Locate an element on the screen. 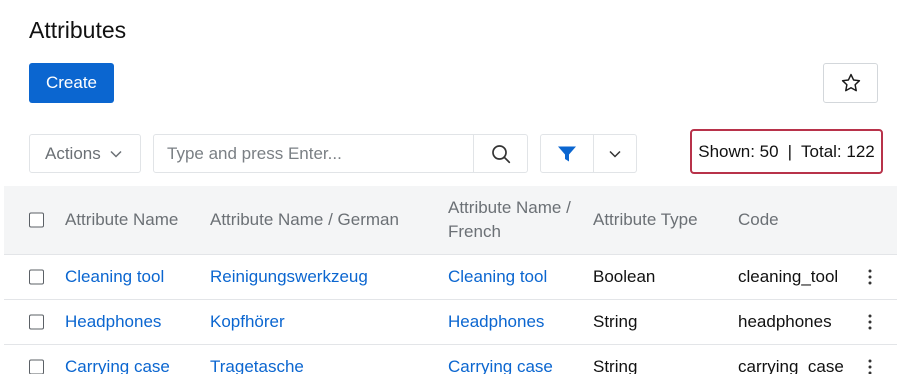 The image size is (897, 374). filter-button is located at coordinates (567, 153).